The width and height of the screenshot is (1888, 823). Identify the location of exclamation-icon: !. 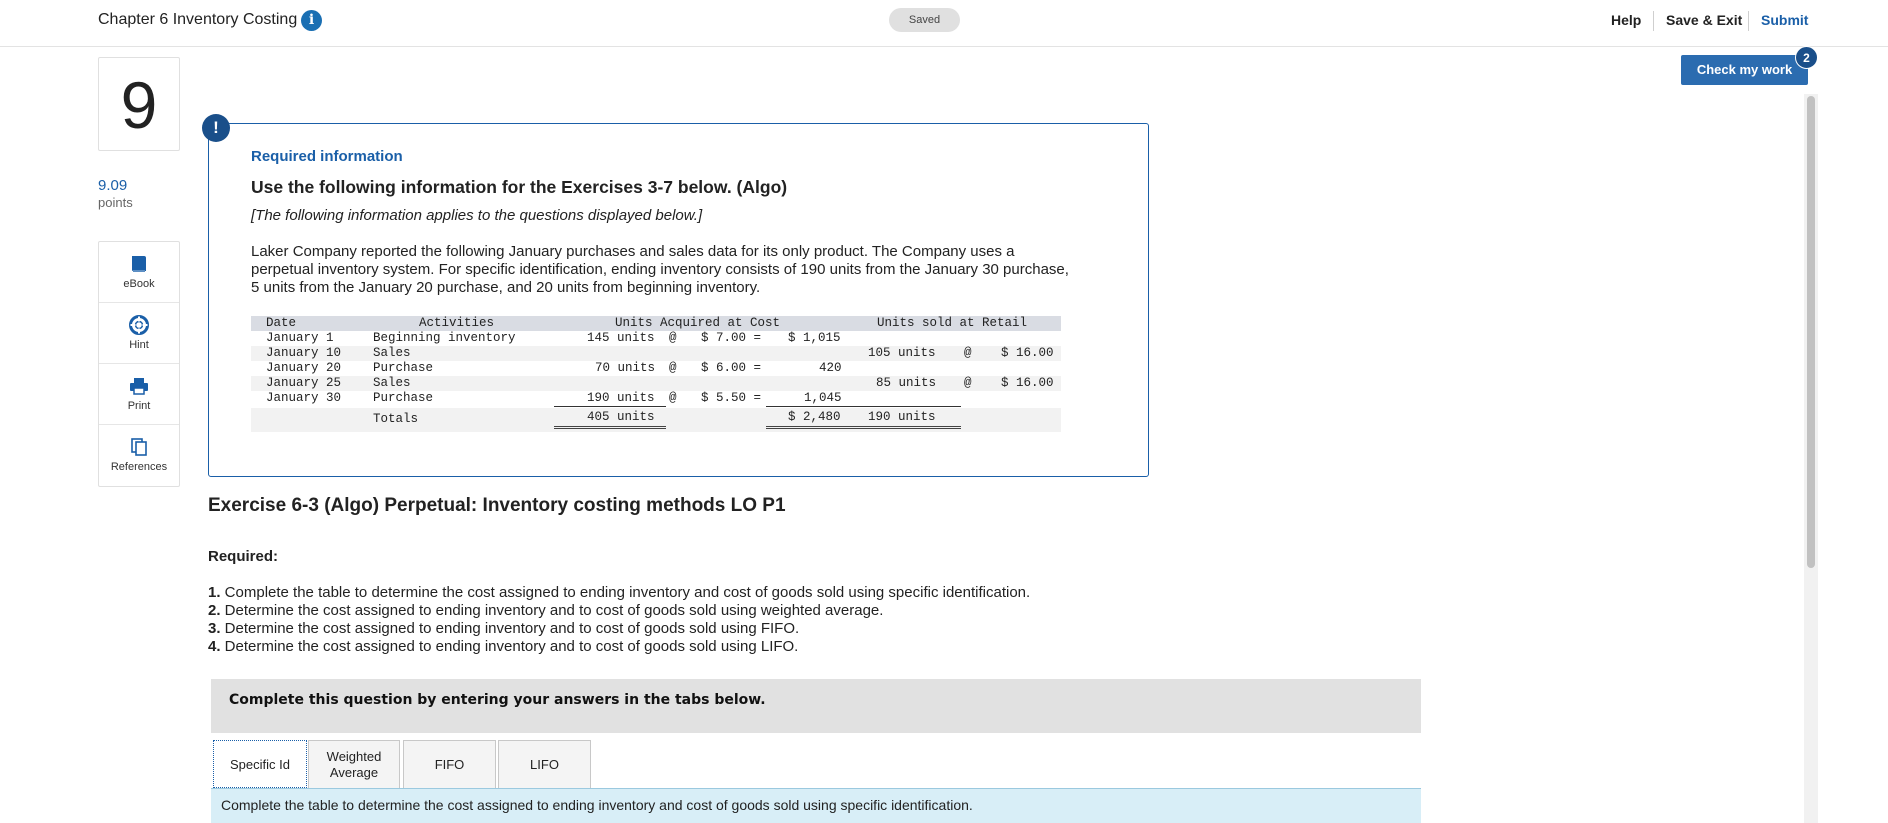
(216, 128).